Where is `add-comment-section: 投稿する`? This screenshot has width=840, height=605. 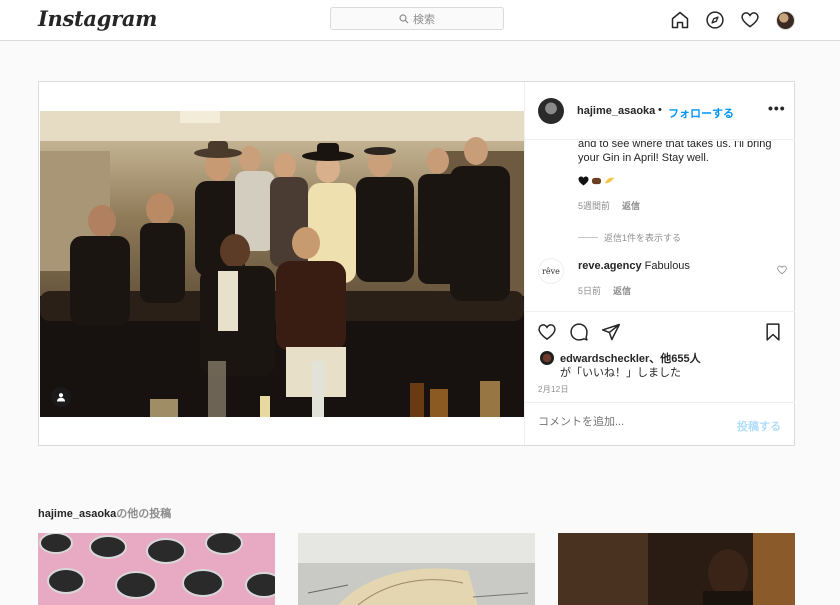
add-comment-section: 投稿する is located at coordinates (660, 423).